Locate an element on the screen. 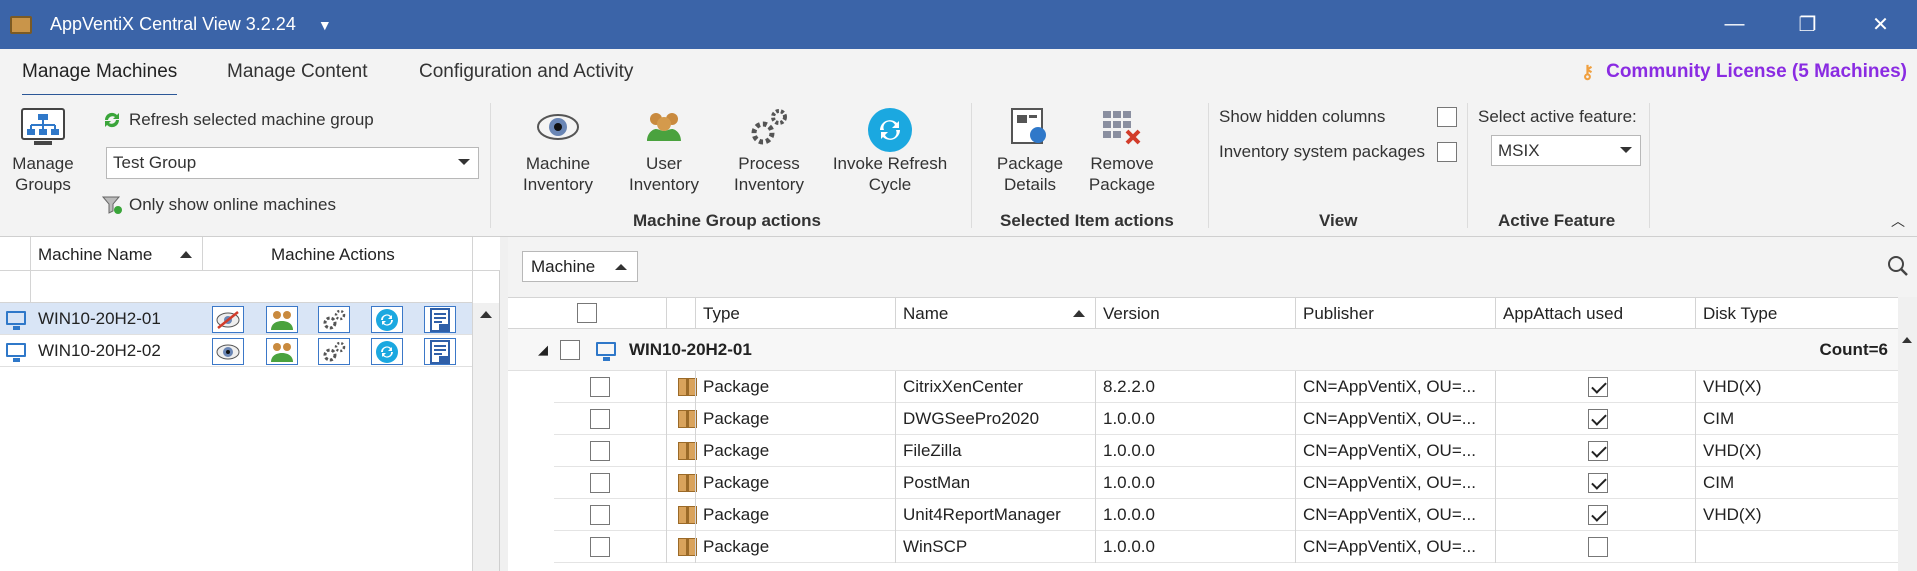  col-disk-type: Disk Type is located at coordinates (1740, 314).